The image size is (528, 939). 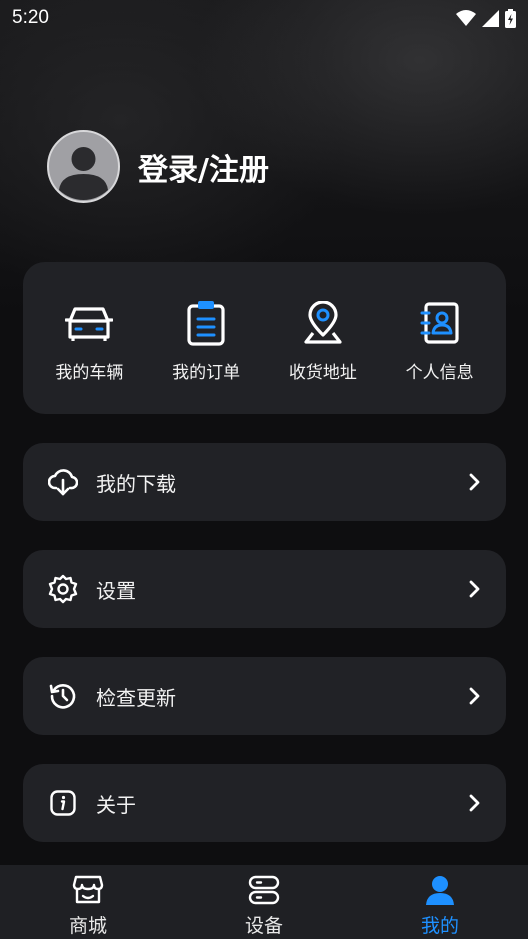 What do you see at coordinates (63, 803) in the screenshot?
I see `info-icon` at bounding box center [63, 803].